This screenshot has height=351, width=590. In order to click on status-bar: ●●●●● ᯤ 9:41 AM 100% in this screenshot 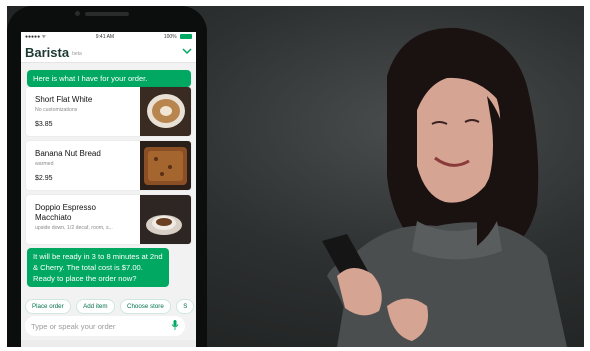, I will do `click(108, 37)`.